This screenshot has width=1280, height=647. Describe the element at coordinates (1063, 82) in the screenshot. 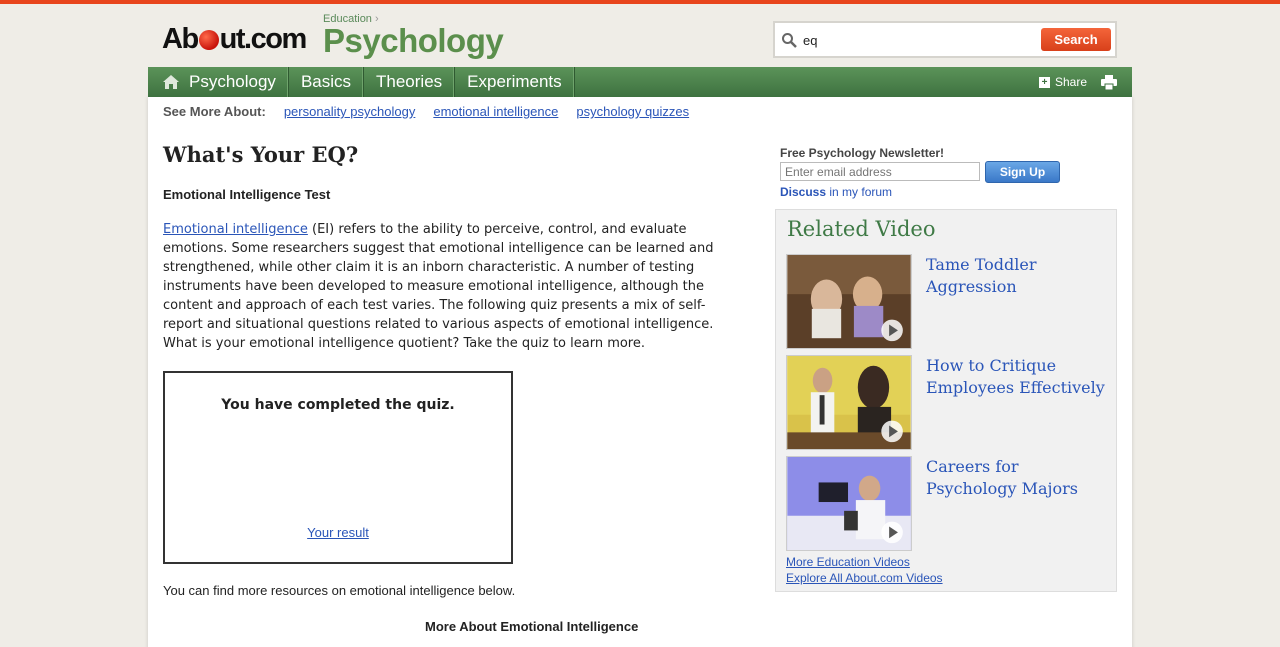

I see `share-button: + Share` at that location.